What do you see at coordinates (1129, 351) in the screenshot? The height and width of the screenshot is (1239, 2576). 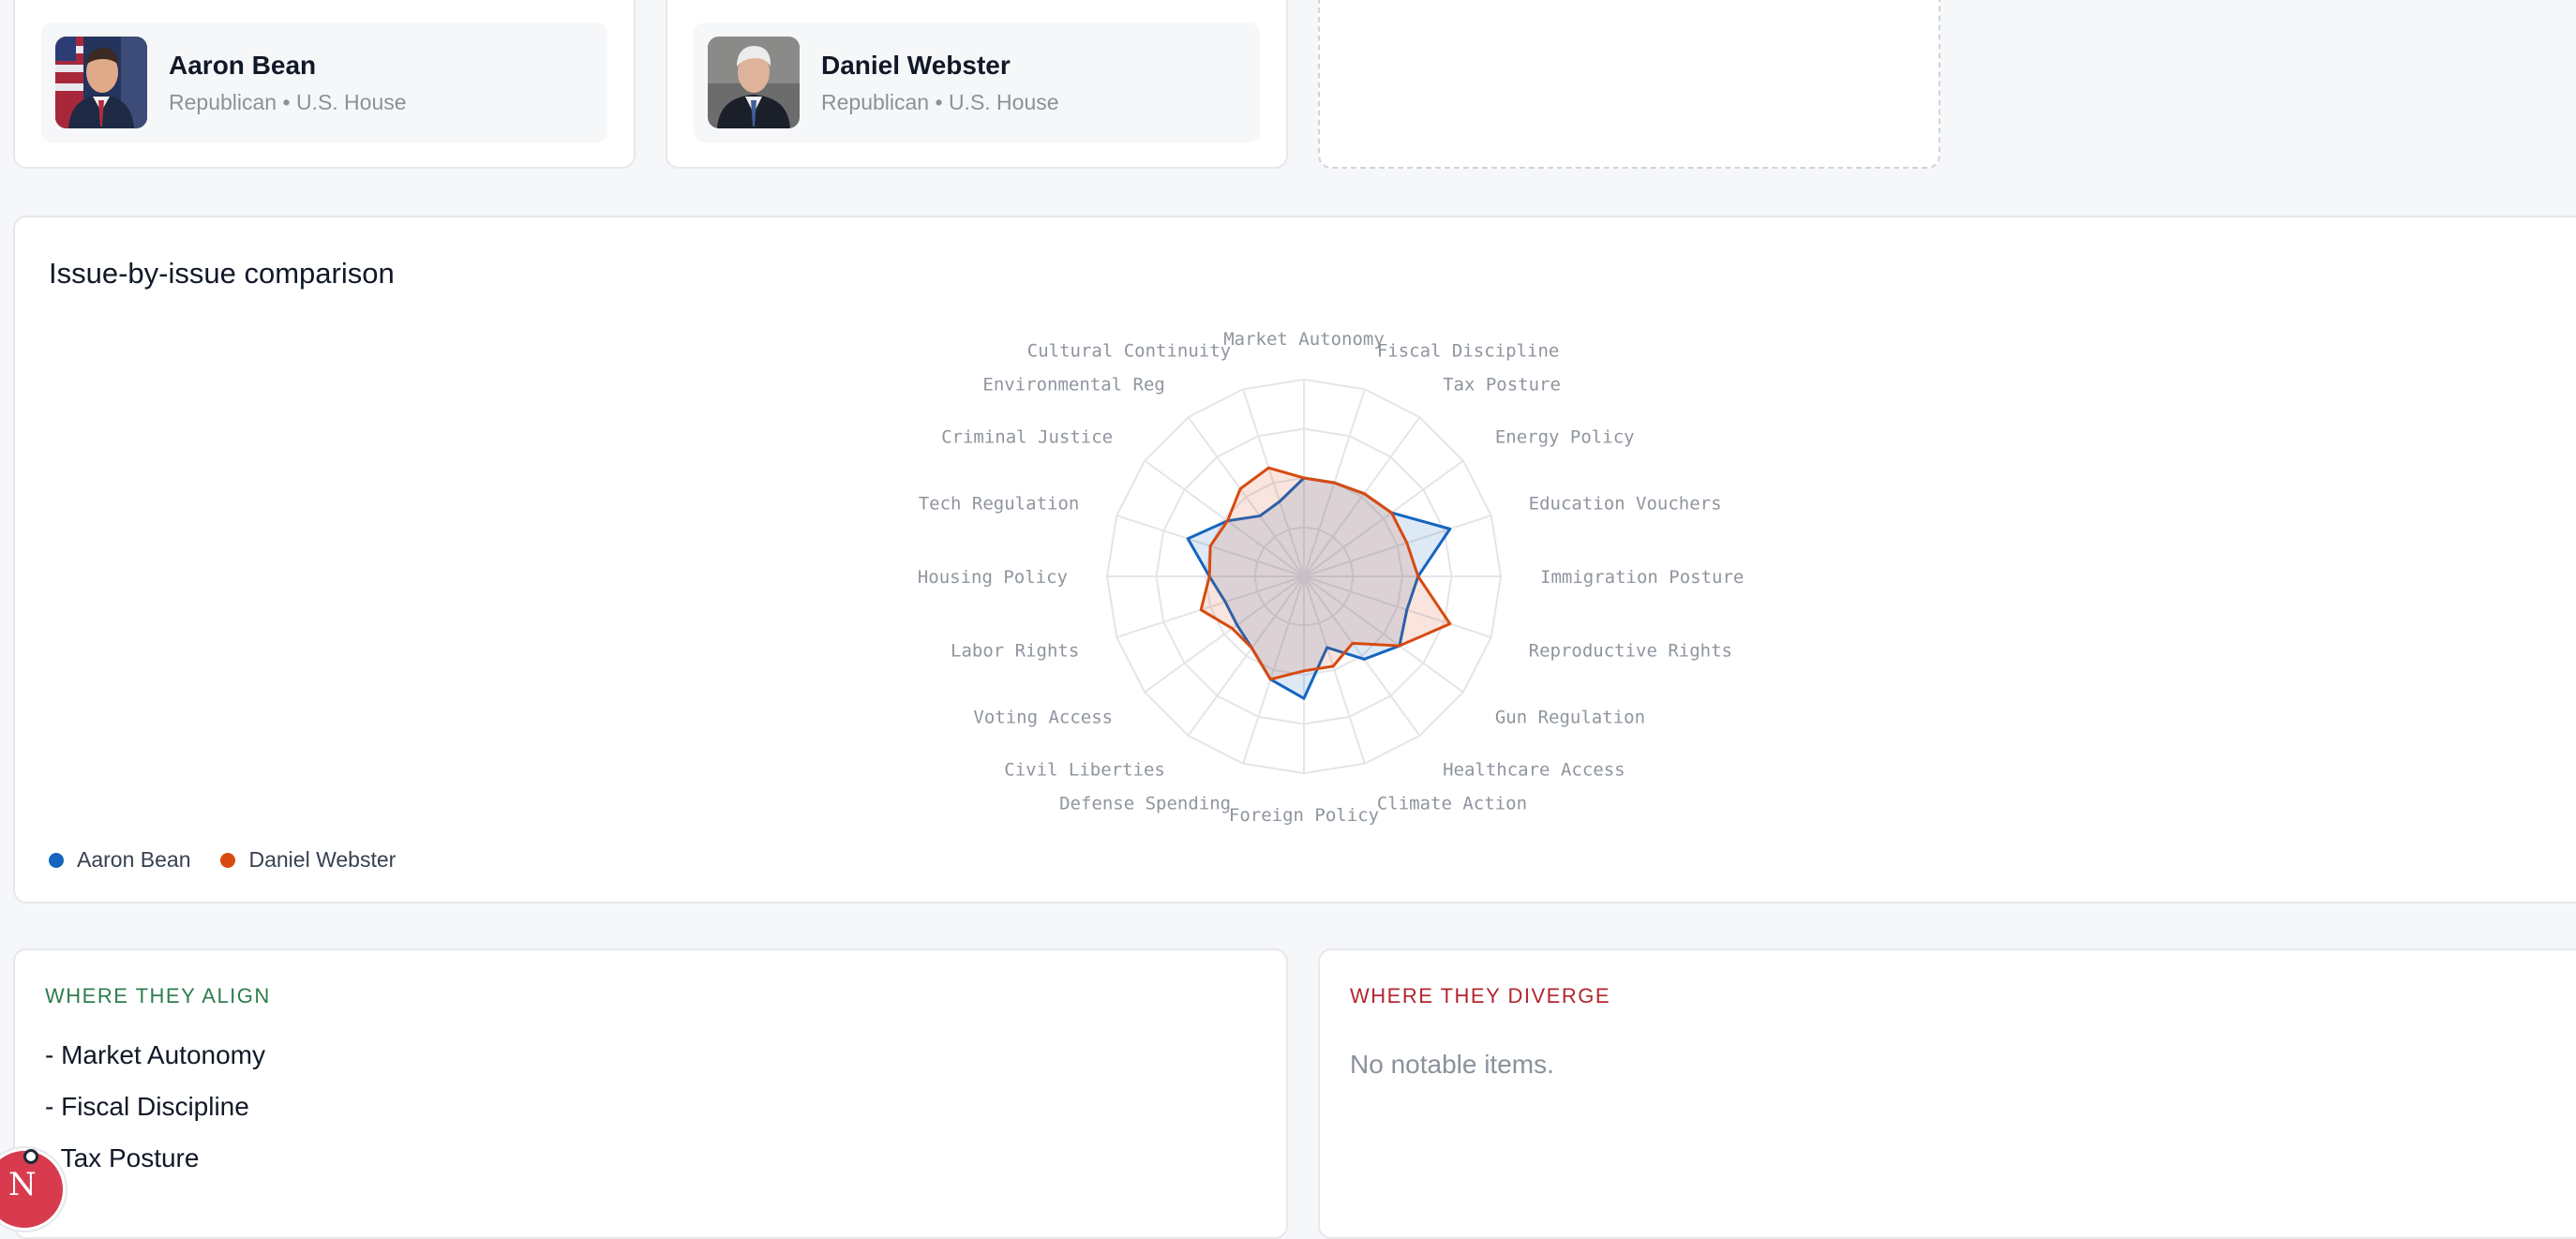 I see `radar-axis-label: Cultural Continuity` at bounding box center [1129, 351].